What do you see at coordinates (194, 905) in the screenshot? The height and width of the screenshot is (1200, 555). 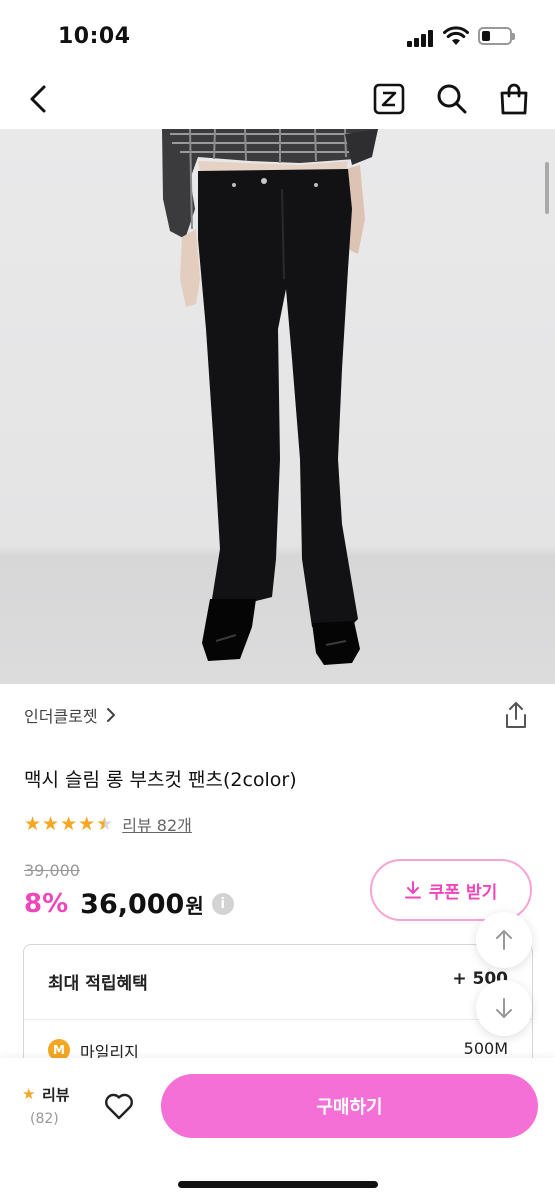 I see `currency-unit: 원` at bounding box center [194, 905].